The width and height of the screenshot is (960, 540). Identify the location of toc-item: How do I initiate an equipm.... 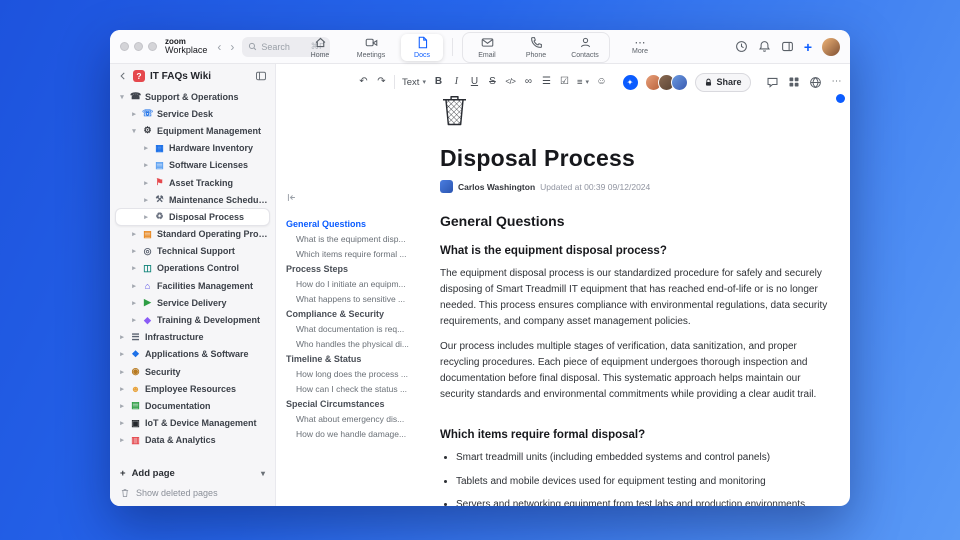
(362, 283).